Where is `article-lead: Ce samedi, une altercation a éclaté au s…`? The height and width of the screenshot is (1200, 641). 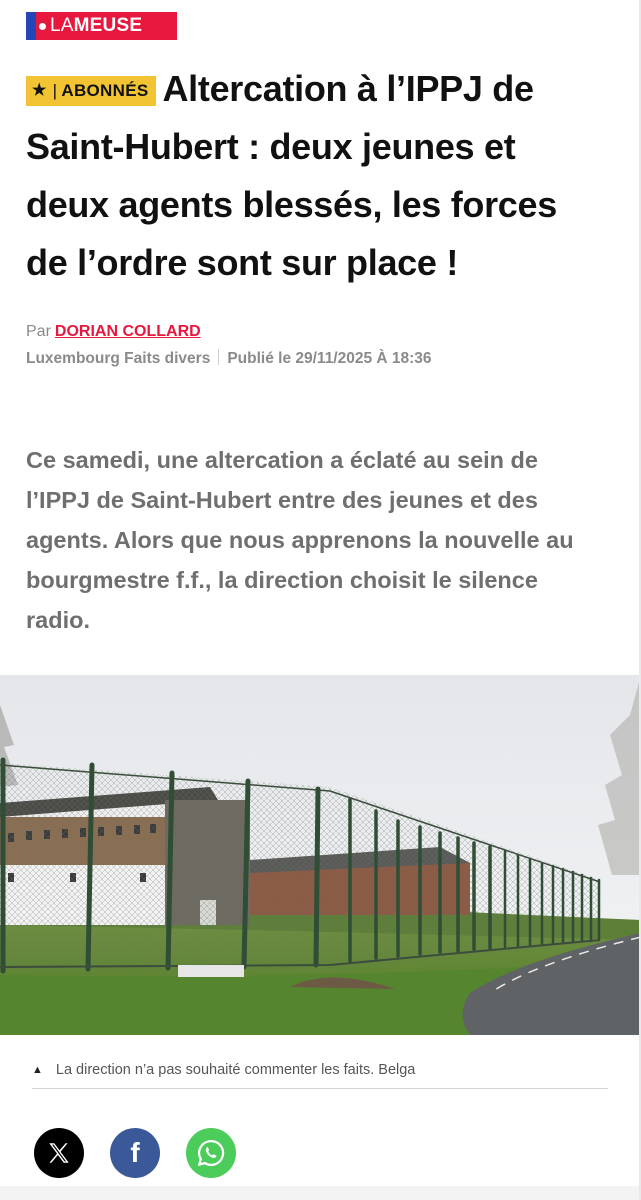
article-lead: Ce samedi, une altercation a éclaté au s… is located at coordinates (300, 540).